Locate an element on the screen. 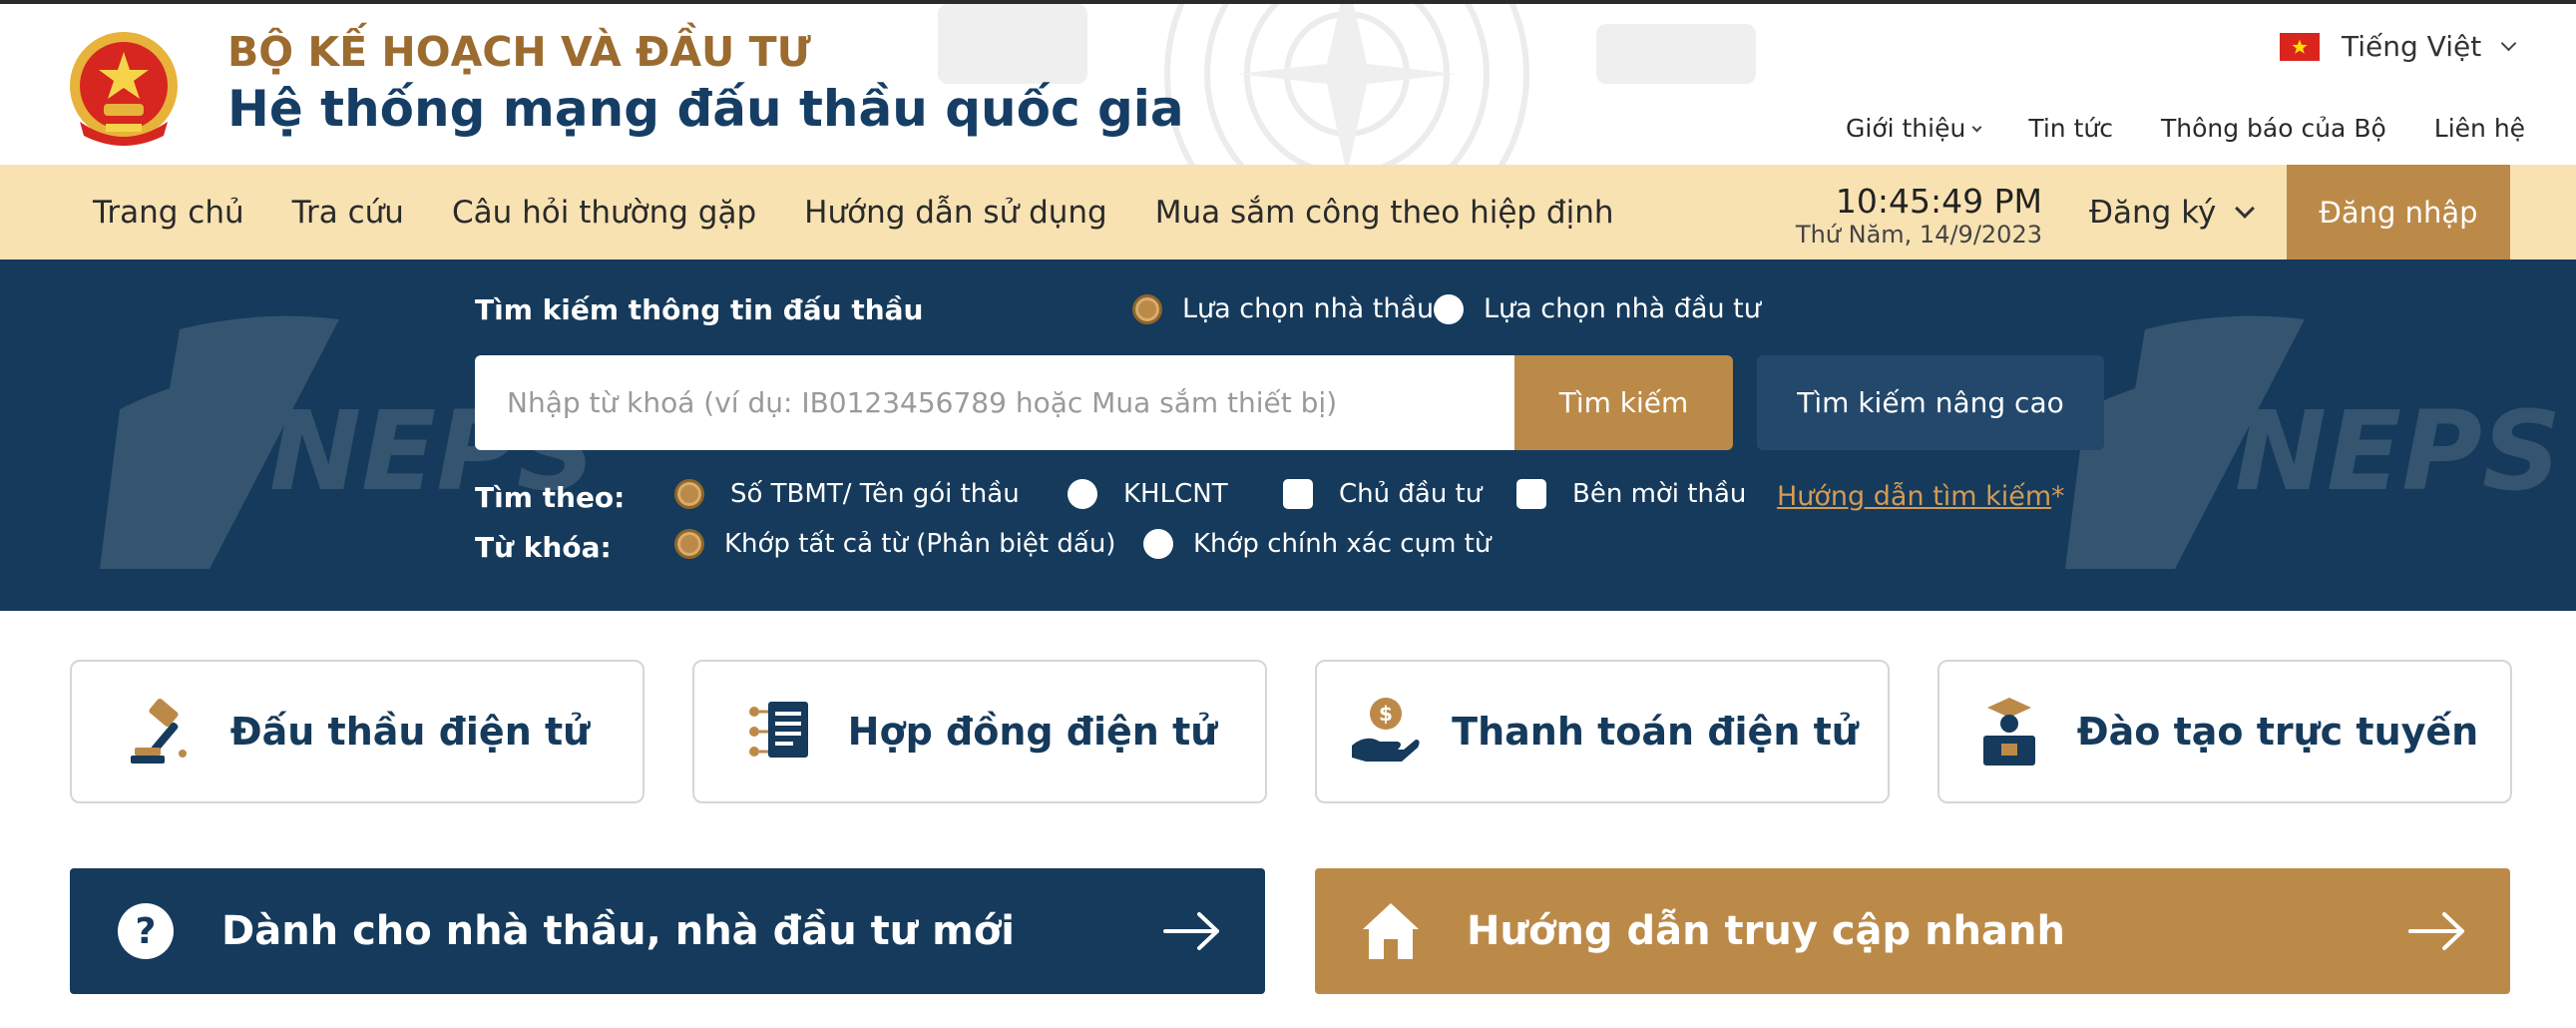  top-nav-thong-bao: Thông báo của Bộ is located at coordinates (2273, 131).